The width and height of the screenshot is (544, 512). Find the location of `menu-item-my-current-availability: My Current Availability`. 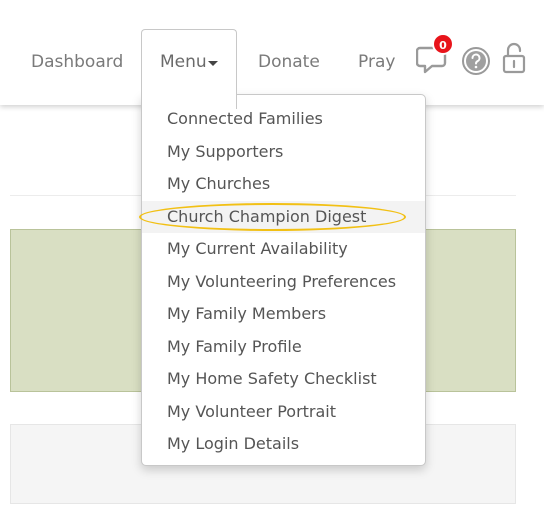

menu-item-my-current-availability: My Current Availability is located at coordinates (283, 249).